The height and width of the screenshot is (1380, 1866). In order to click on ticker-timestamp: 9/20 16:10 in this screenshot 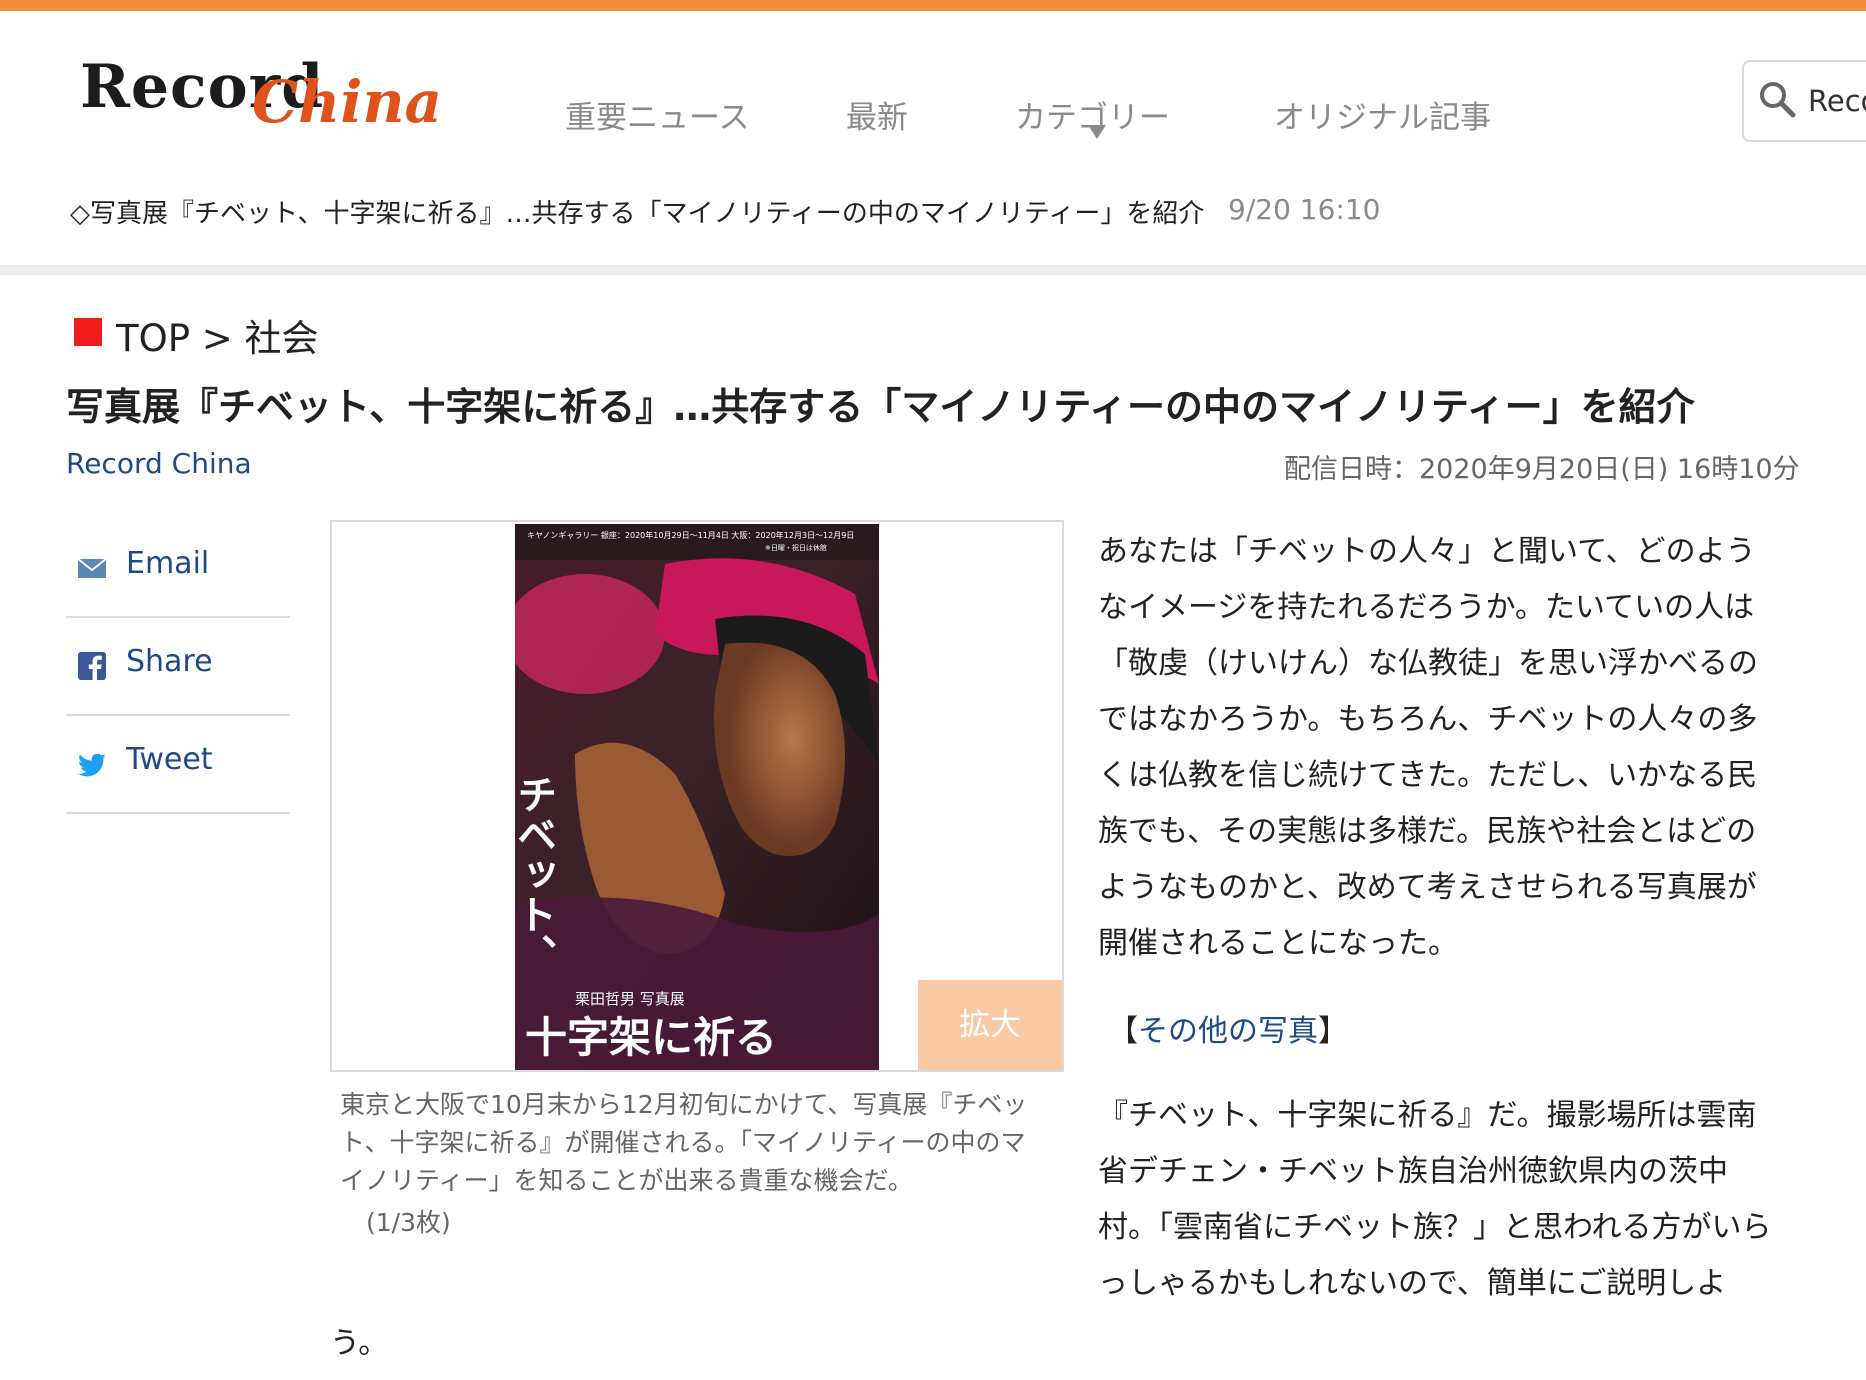, I will do `click(1304, 209)`.